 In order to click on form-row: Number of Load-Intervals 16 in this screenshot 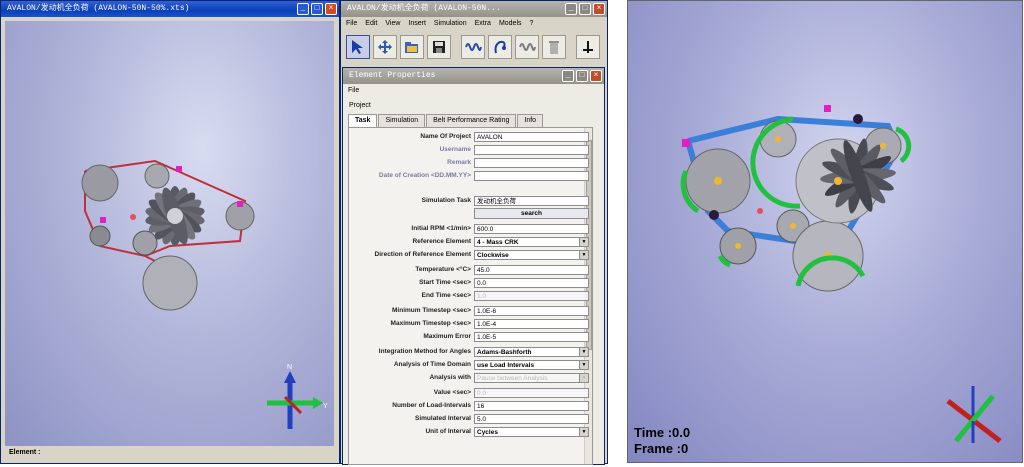, I will do `click(470, 406)`.